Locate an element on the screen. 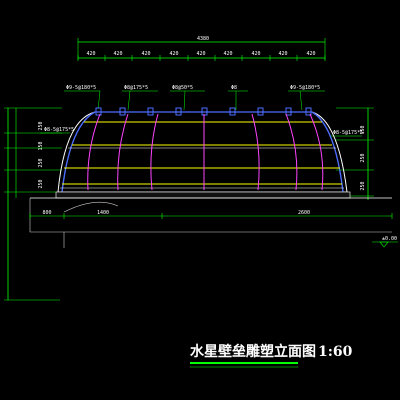  sculpture-outline is located at coordinates (202, 152).